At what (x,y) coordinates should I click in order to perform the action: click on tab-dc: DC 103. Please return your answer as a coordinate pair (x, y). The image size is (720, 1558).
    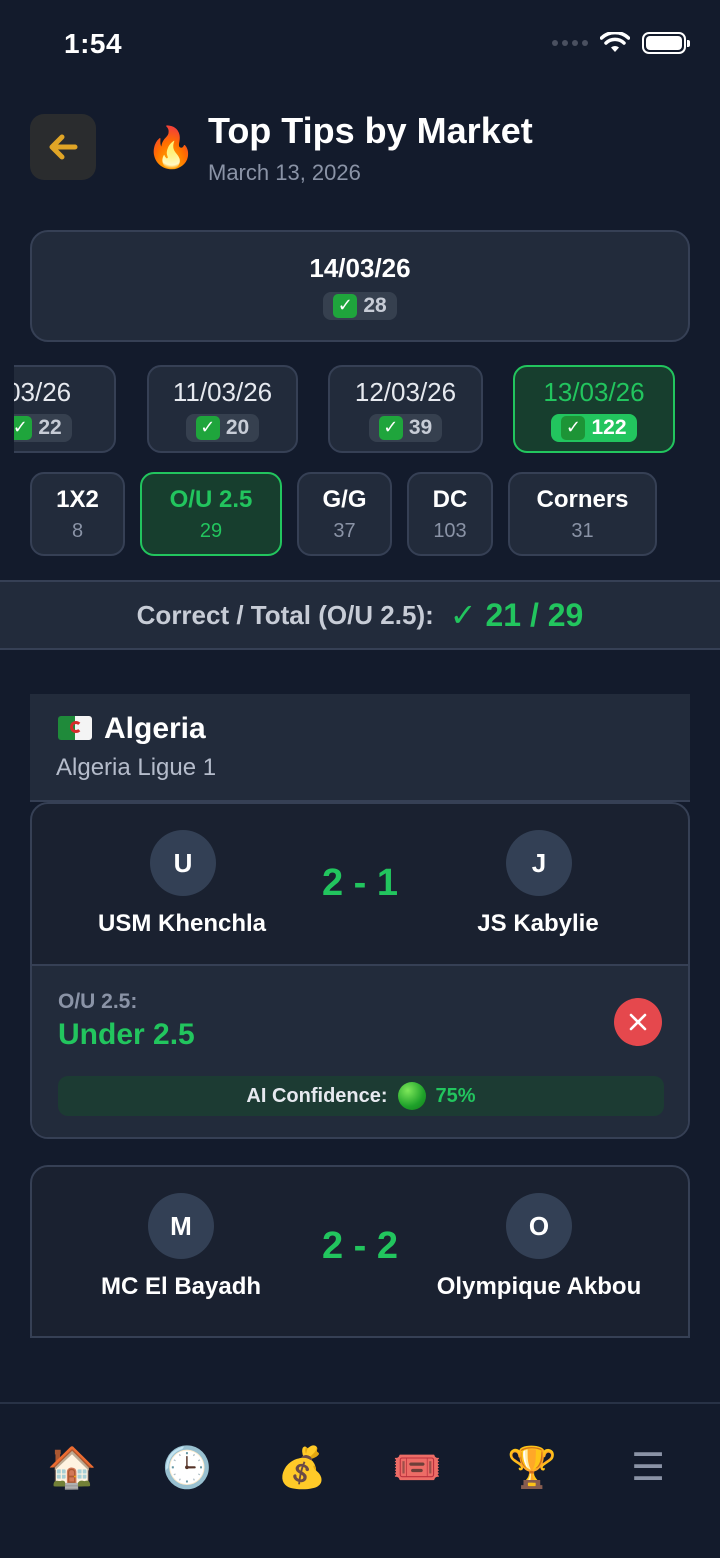
    Looking at the image, I should click on (450, 514).